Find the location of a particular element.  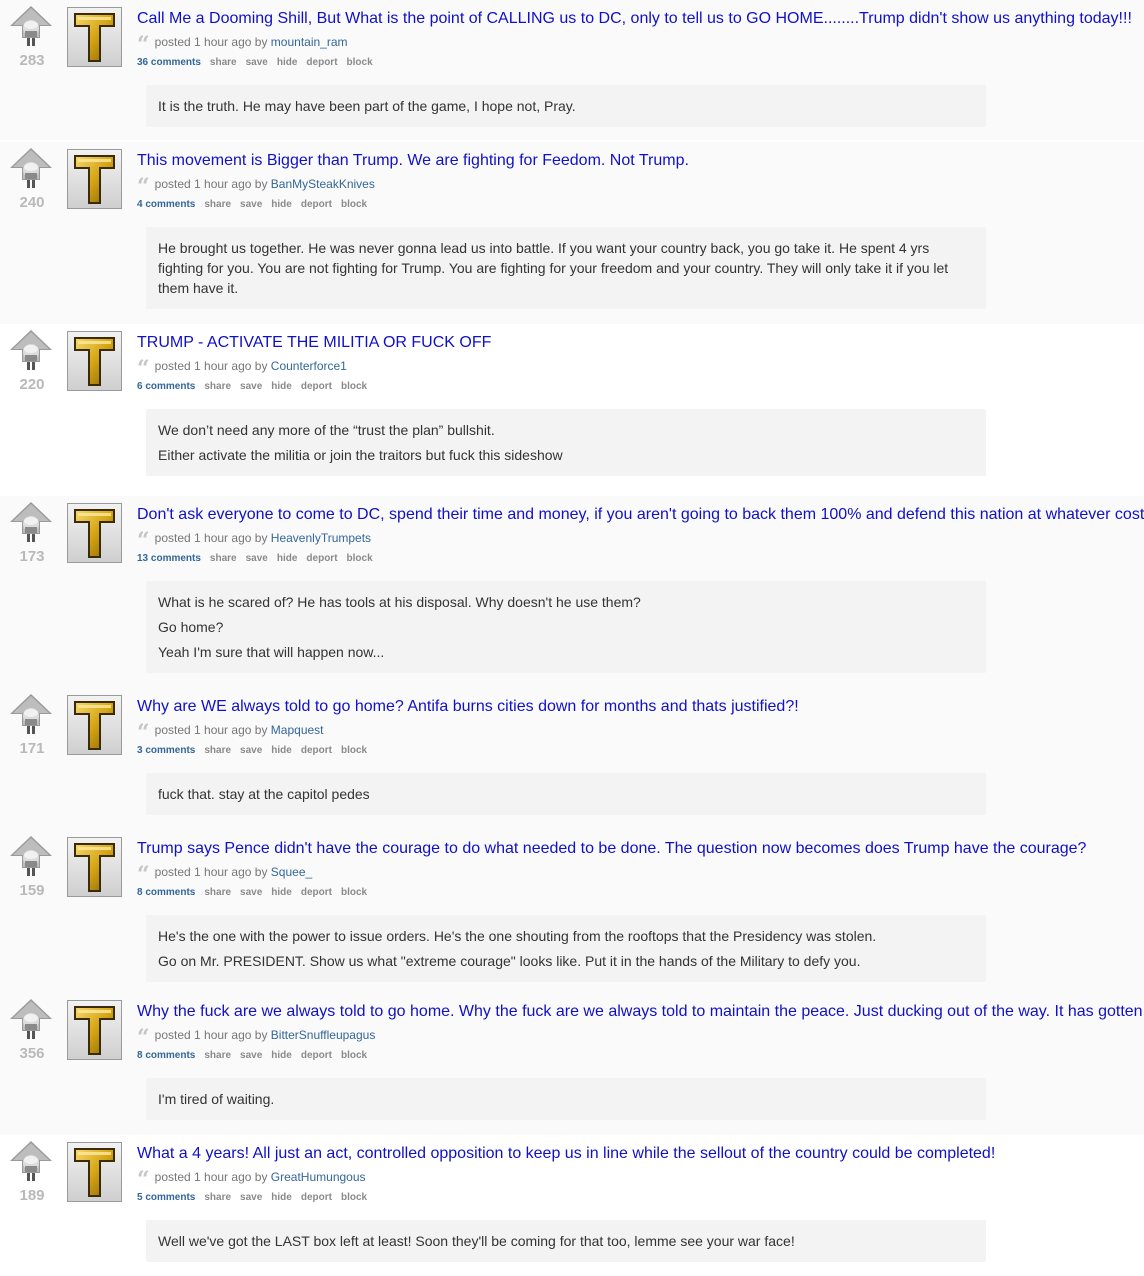

score: 356 is located at coordinates (32, 1053).